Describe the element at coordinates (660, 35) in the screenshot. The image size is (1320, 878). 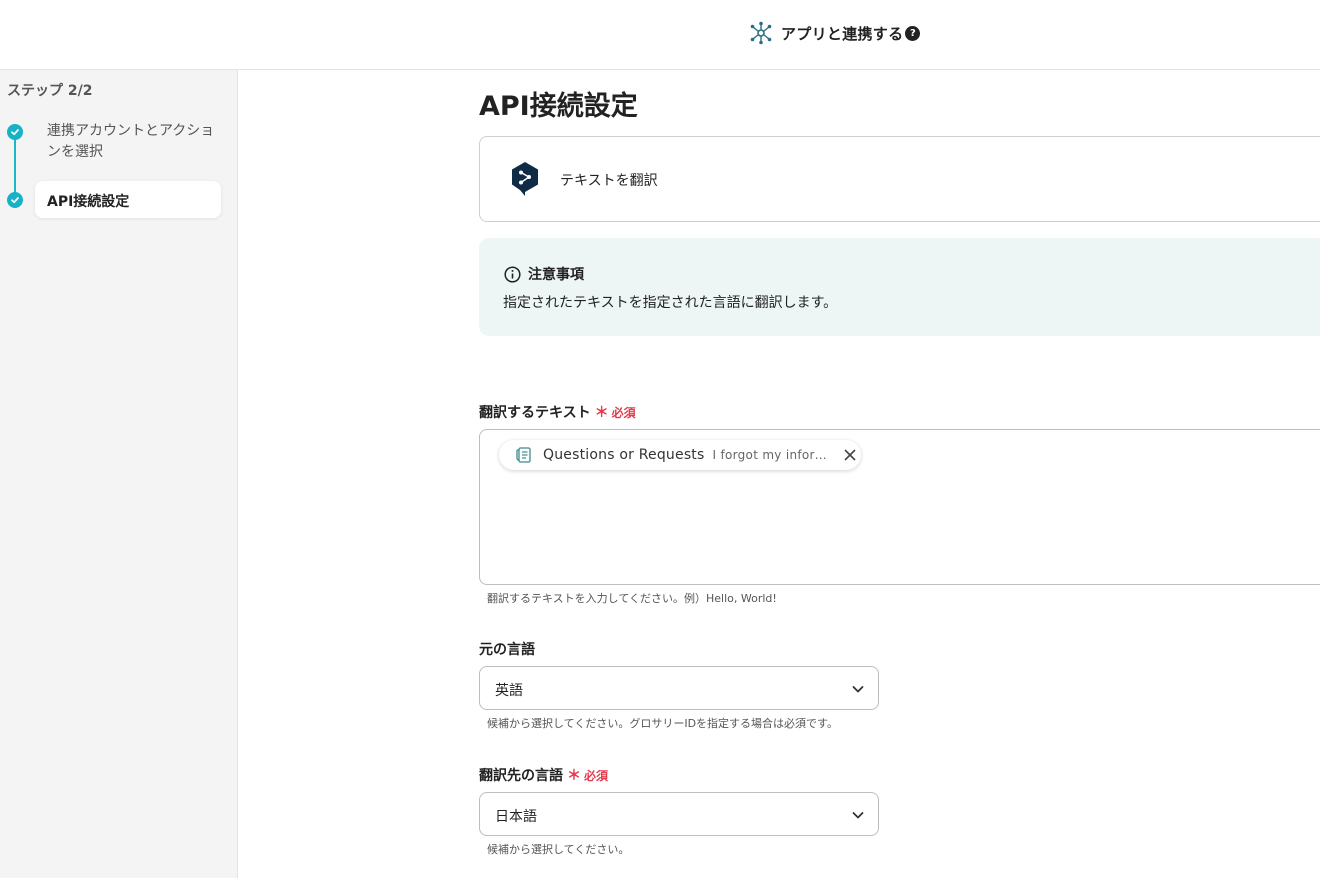
I see `top-header: アプリと連携する ?` at that location.